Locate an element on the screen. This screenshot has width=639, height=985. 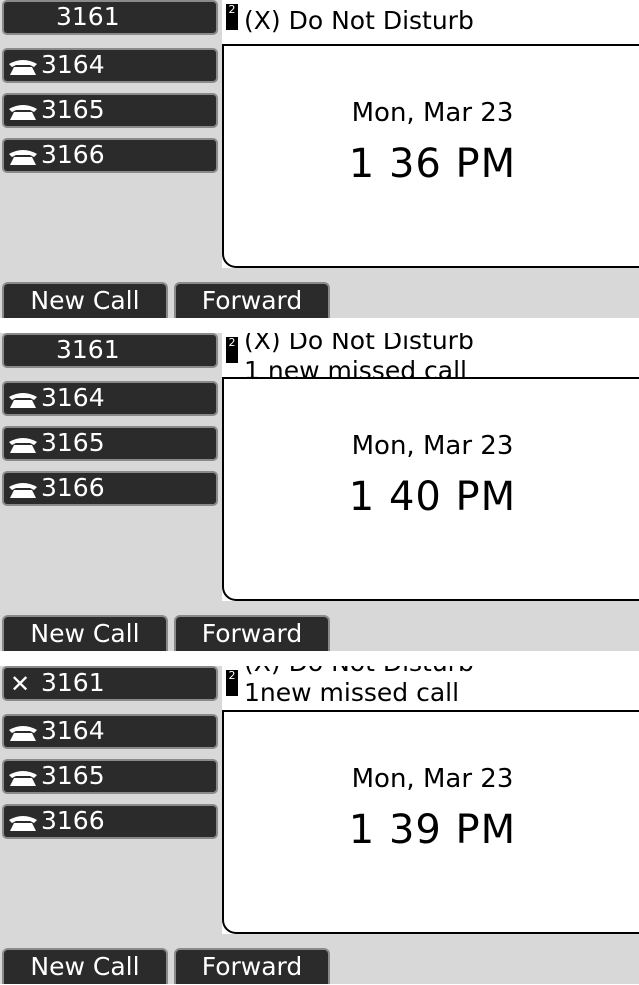
line-key-3161: ✕ 3161 is located at coordinates (110, 683).